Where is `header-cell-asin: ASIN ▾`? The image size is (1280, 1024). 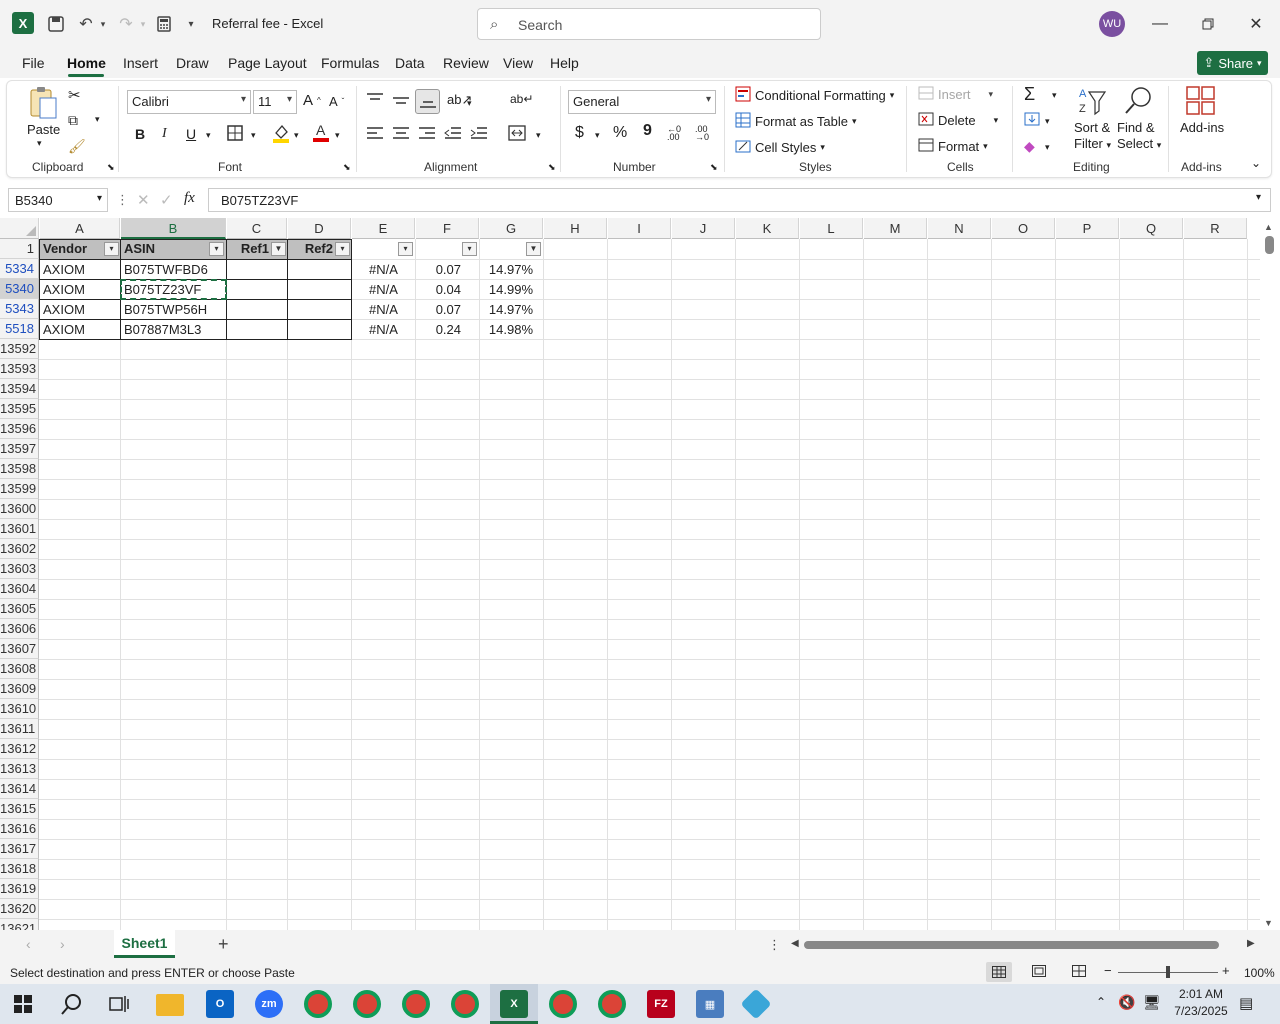 header-cell-asin: ASIN ▾ is located at coordinates (173, 249).